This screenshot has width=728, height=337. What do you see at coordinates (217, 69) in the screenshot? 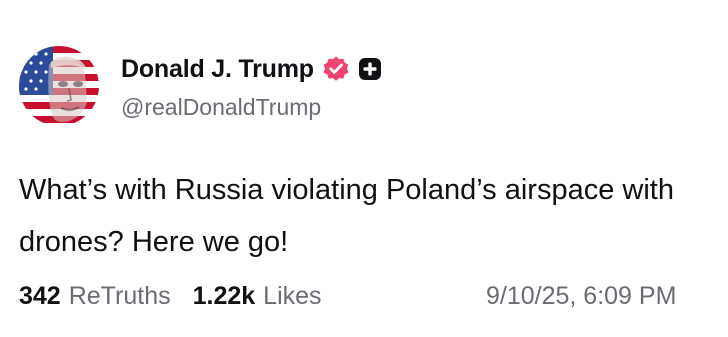
I see `author-display-name: Donald J. Trump` at bounding box center [217, 69].